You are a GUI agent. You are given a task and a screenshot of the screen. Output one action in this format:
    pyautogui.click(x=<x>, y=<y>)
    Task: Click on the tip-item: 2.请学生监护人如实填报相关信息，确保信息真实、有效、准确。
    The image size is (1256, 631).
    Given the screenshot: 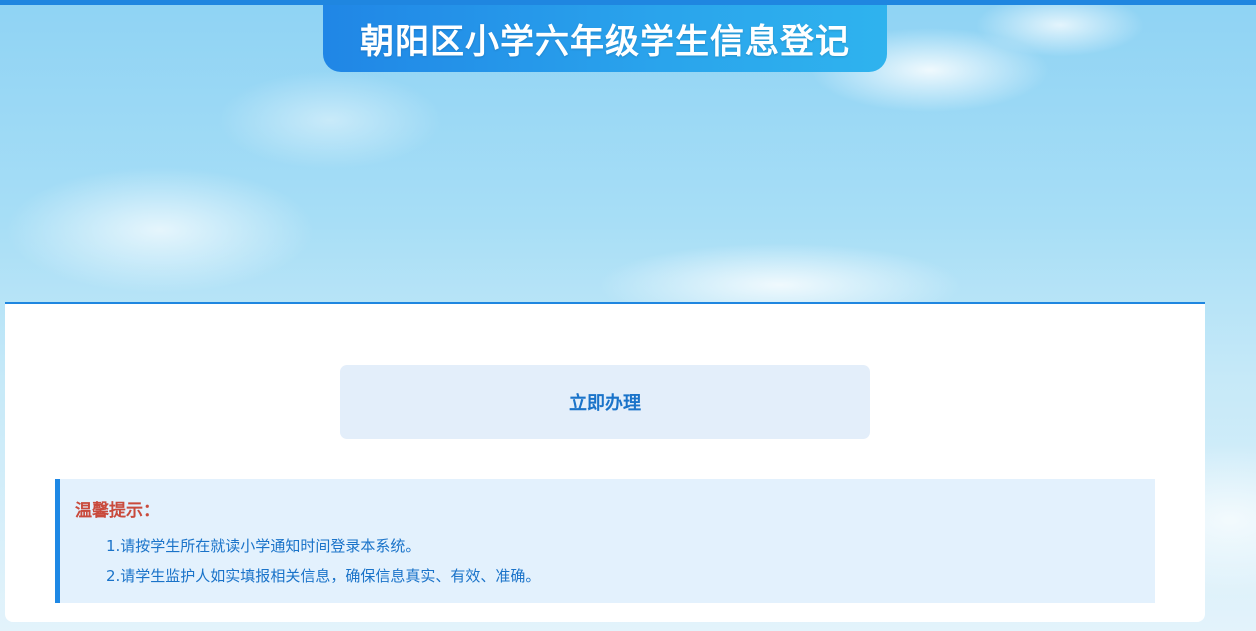 What is the action you would take?
    pyautogui.click(x=323, y=576)
    